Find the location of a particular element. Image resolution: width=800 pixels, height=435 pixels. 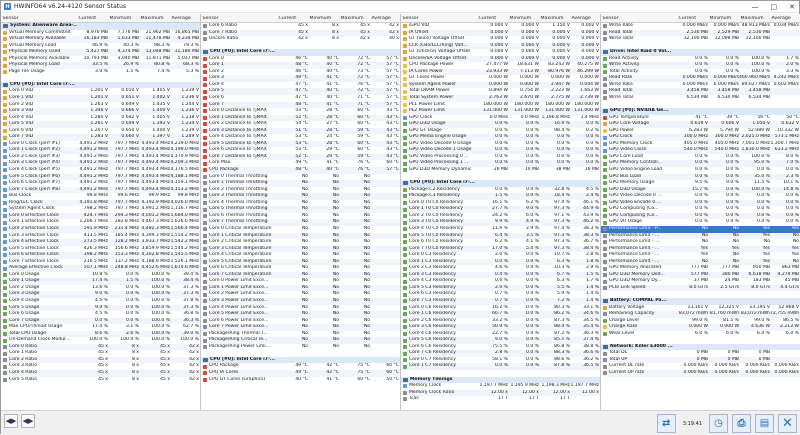

sensor-row: Wear Level 6.0 % 6.0 % 6.0 % 6.0 % is located at coordinates (700, 334).